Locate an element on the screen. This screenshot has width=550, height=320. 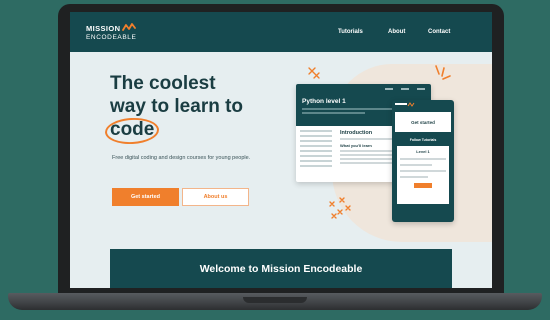
hero-title: The coolest way to learn to code is located at coordinates (192, 109).